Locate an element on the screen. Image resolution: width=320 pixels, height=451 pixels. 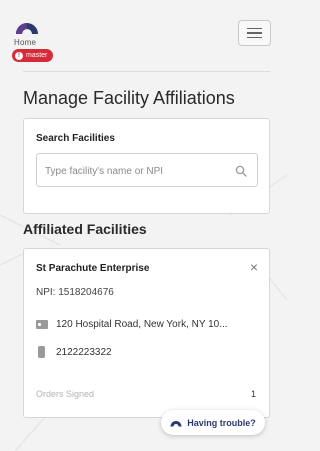
search-icon is located at coordinates (241, 171).